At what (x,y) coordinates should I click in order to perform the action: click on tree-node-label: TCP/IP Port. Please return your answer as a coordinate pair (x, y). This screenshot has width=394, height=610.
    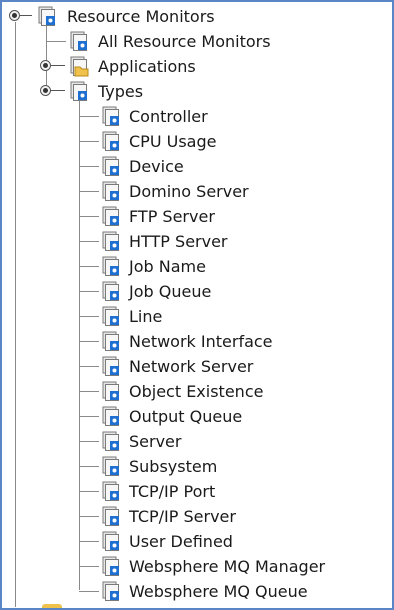
    Looking at the image, I should click on (172, 491).